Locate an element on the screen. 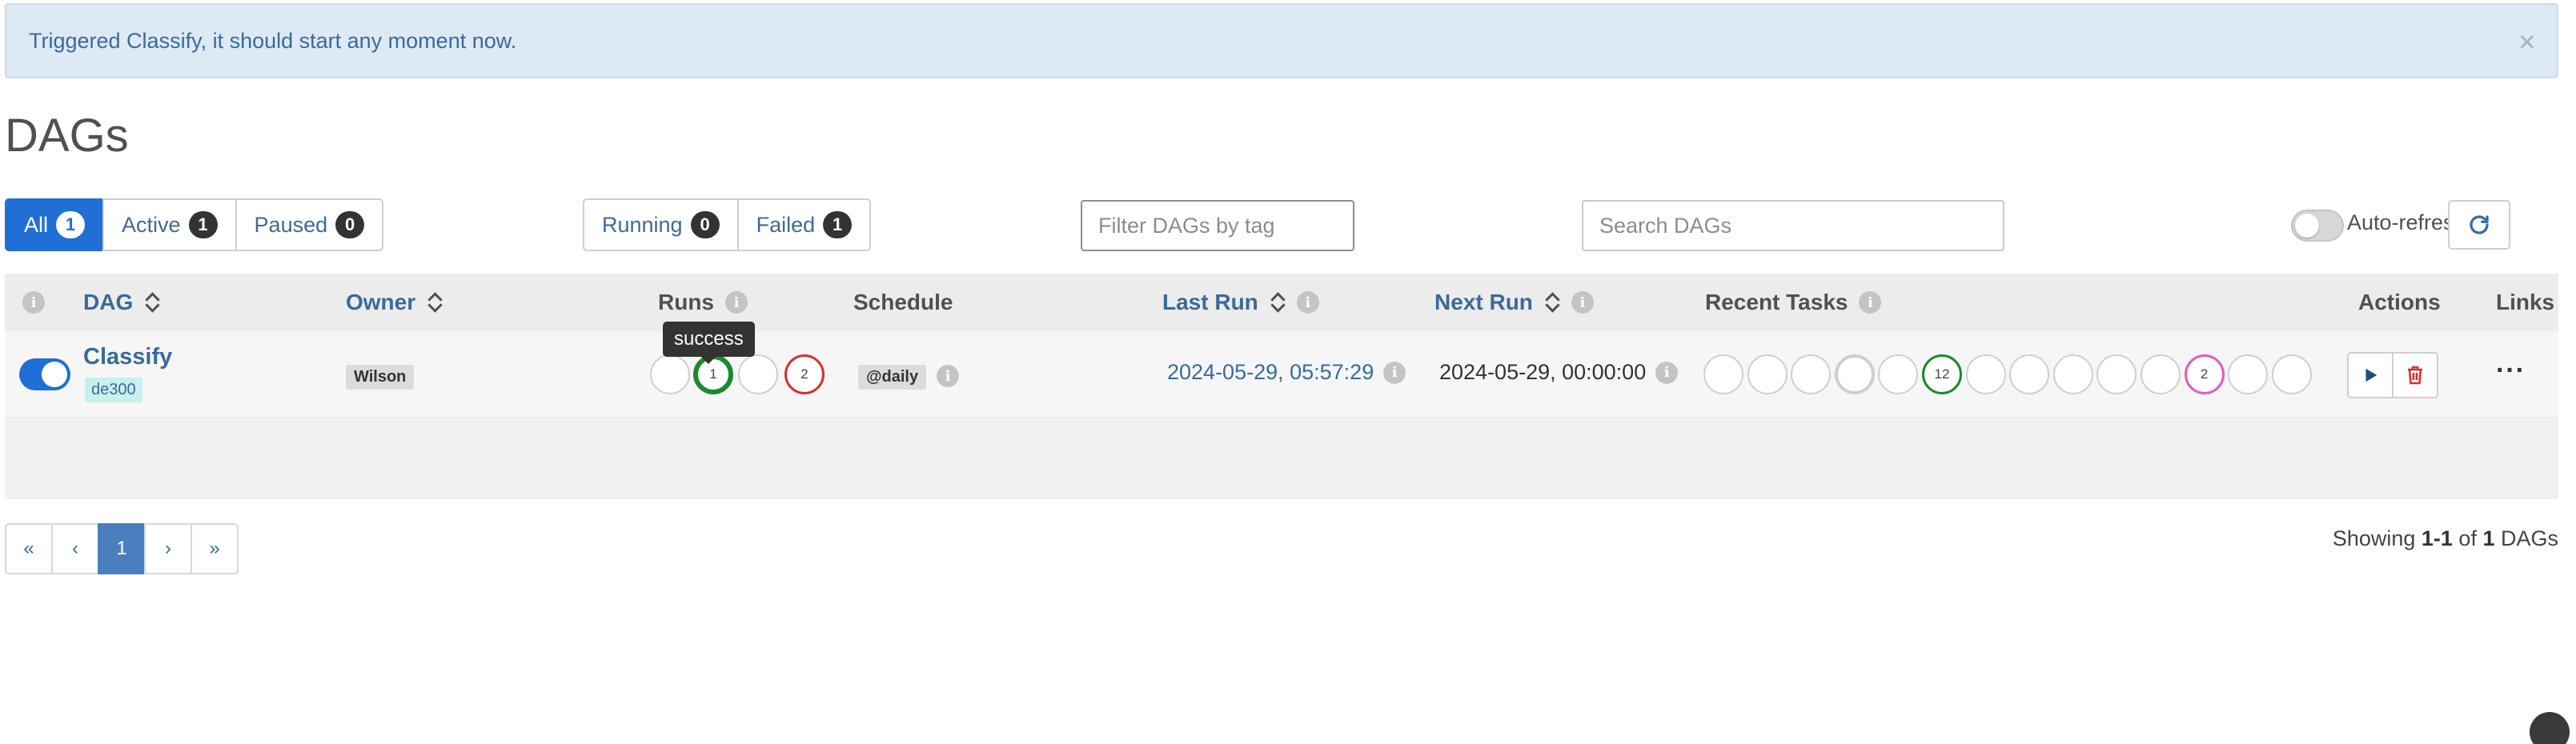 The width and height of the screenshot is (2576, 744). links-menu-icon: ··· is located at coordinates (2511, 370).